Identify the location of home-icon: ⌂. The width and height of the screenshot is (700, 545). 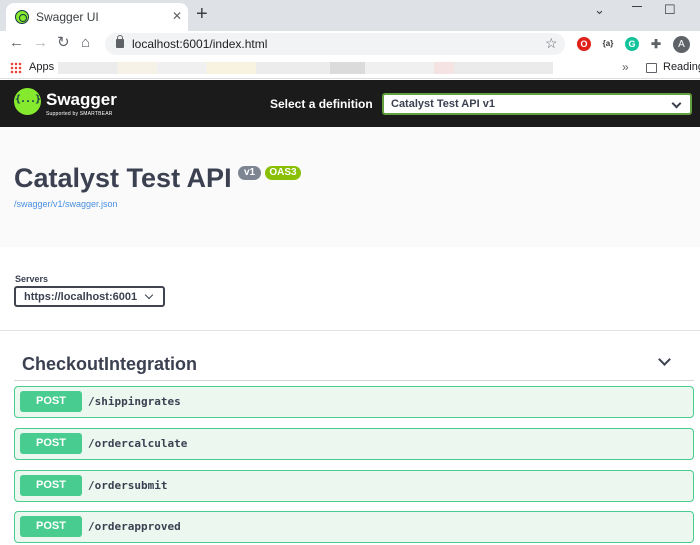
(85, 43).